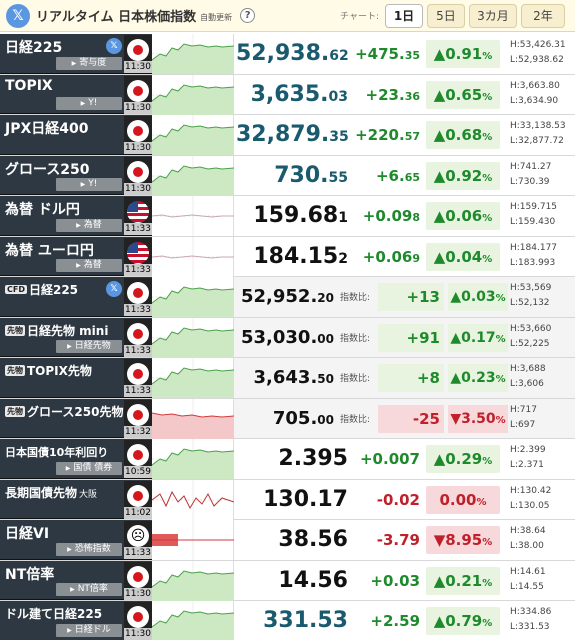  I want to click on sub-link: 国債 債券, so click(89, 468).